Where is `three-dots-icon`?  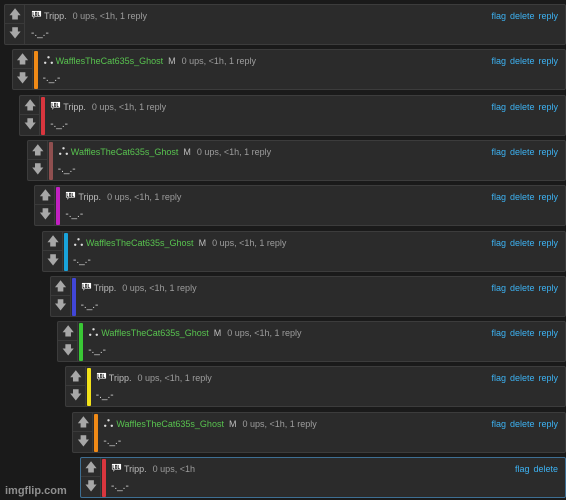
three-dots-icon is located at coordinates (94, 332).